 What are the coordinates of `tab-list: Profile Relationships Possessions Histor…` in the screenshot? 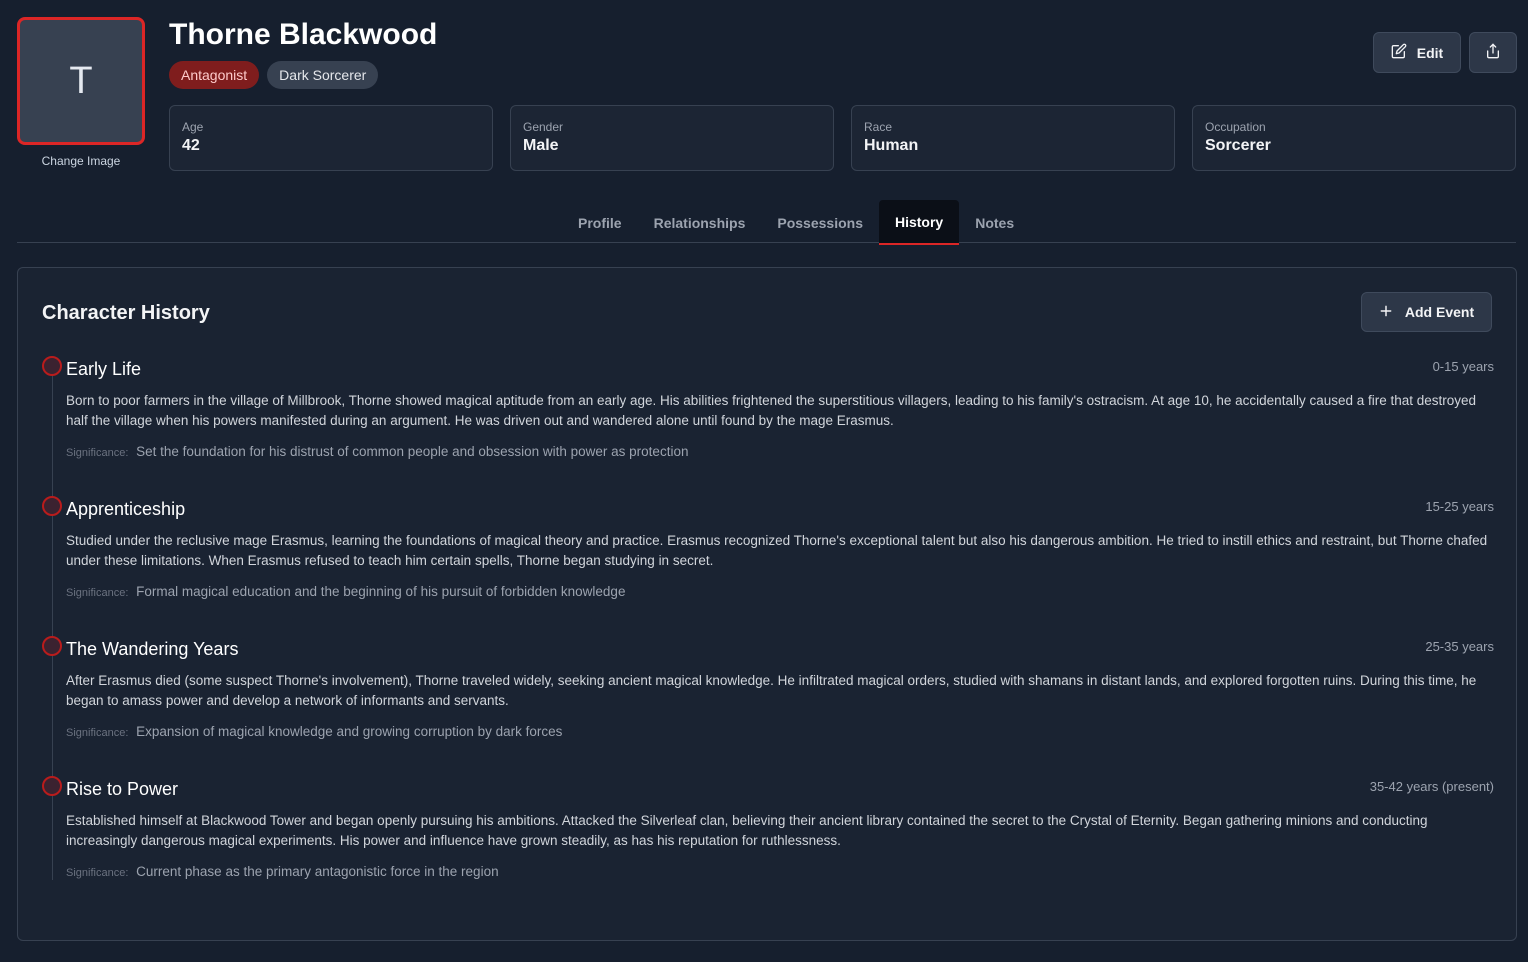 It's located at (796, 222).